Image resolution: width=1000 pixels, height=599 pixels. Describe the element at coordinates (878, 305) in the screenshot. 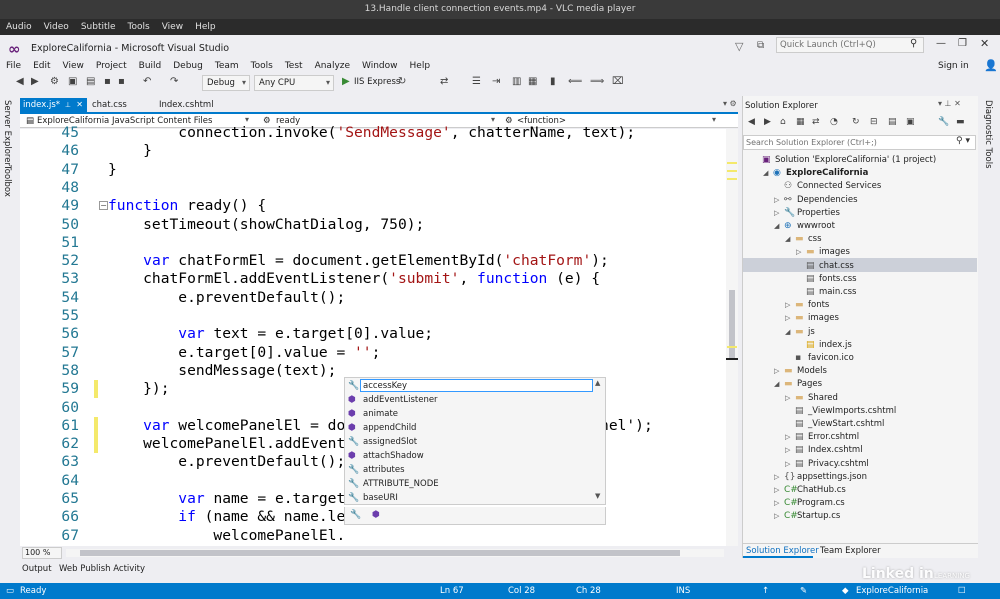

I see `tree-item: ▷ ▬ fonts` at that location.